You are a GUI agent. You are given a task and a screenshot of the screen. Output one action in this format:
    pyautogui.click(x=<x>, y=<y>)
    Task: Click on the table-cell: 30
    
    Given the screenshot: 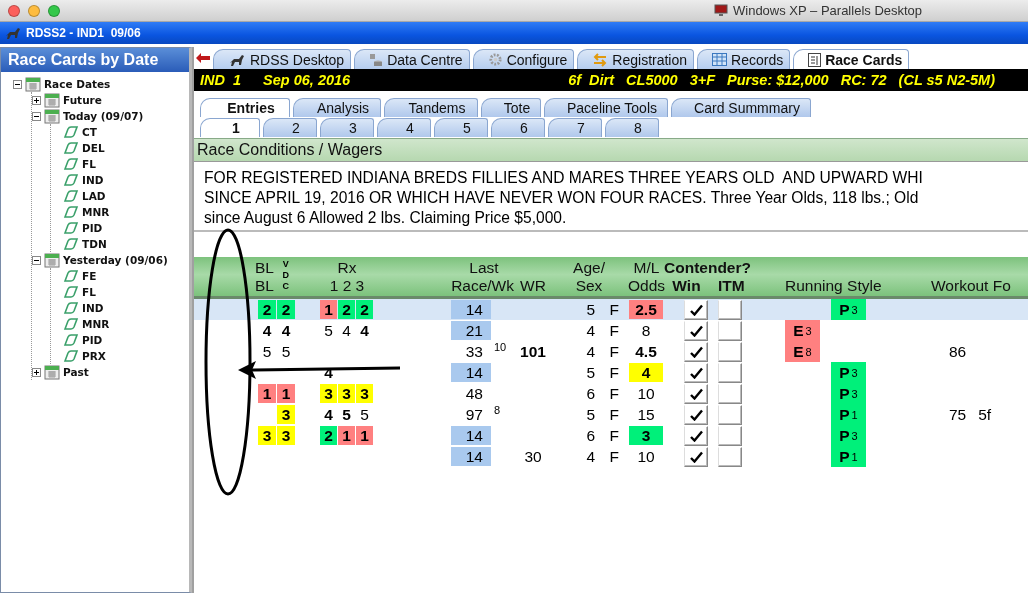 What is the action you would take?
    pyautogui.click(x=533, y=456)
    